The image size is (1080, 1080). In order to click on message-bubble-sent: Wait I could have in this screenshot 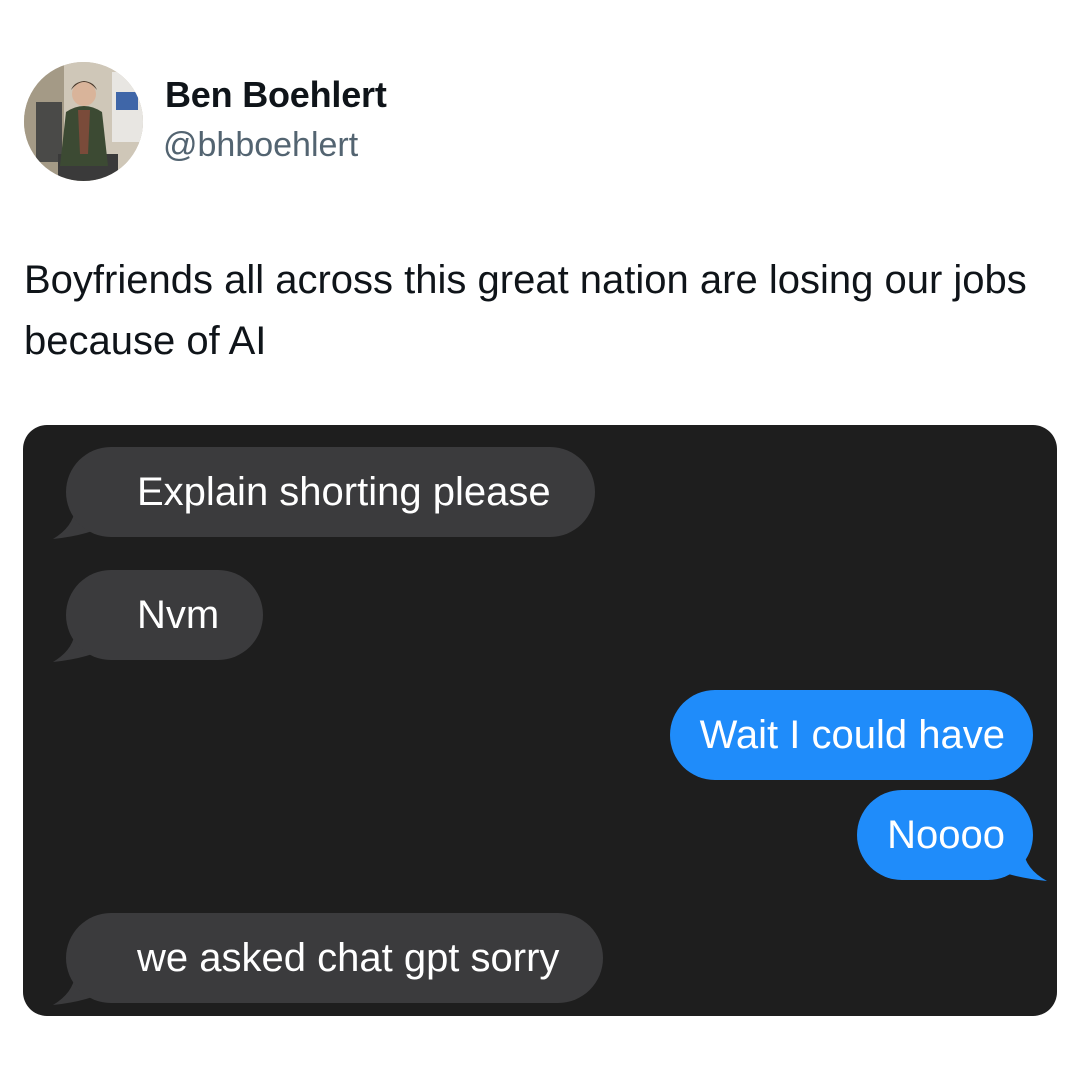, I will do `click(851, 735)`.